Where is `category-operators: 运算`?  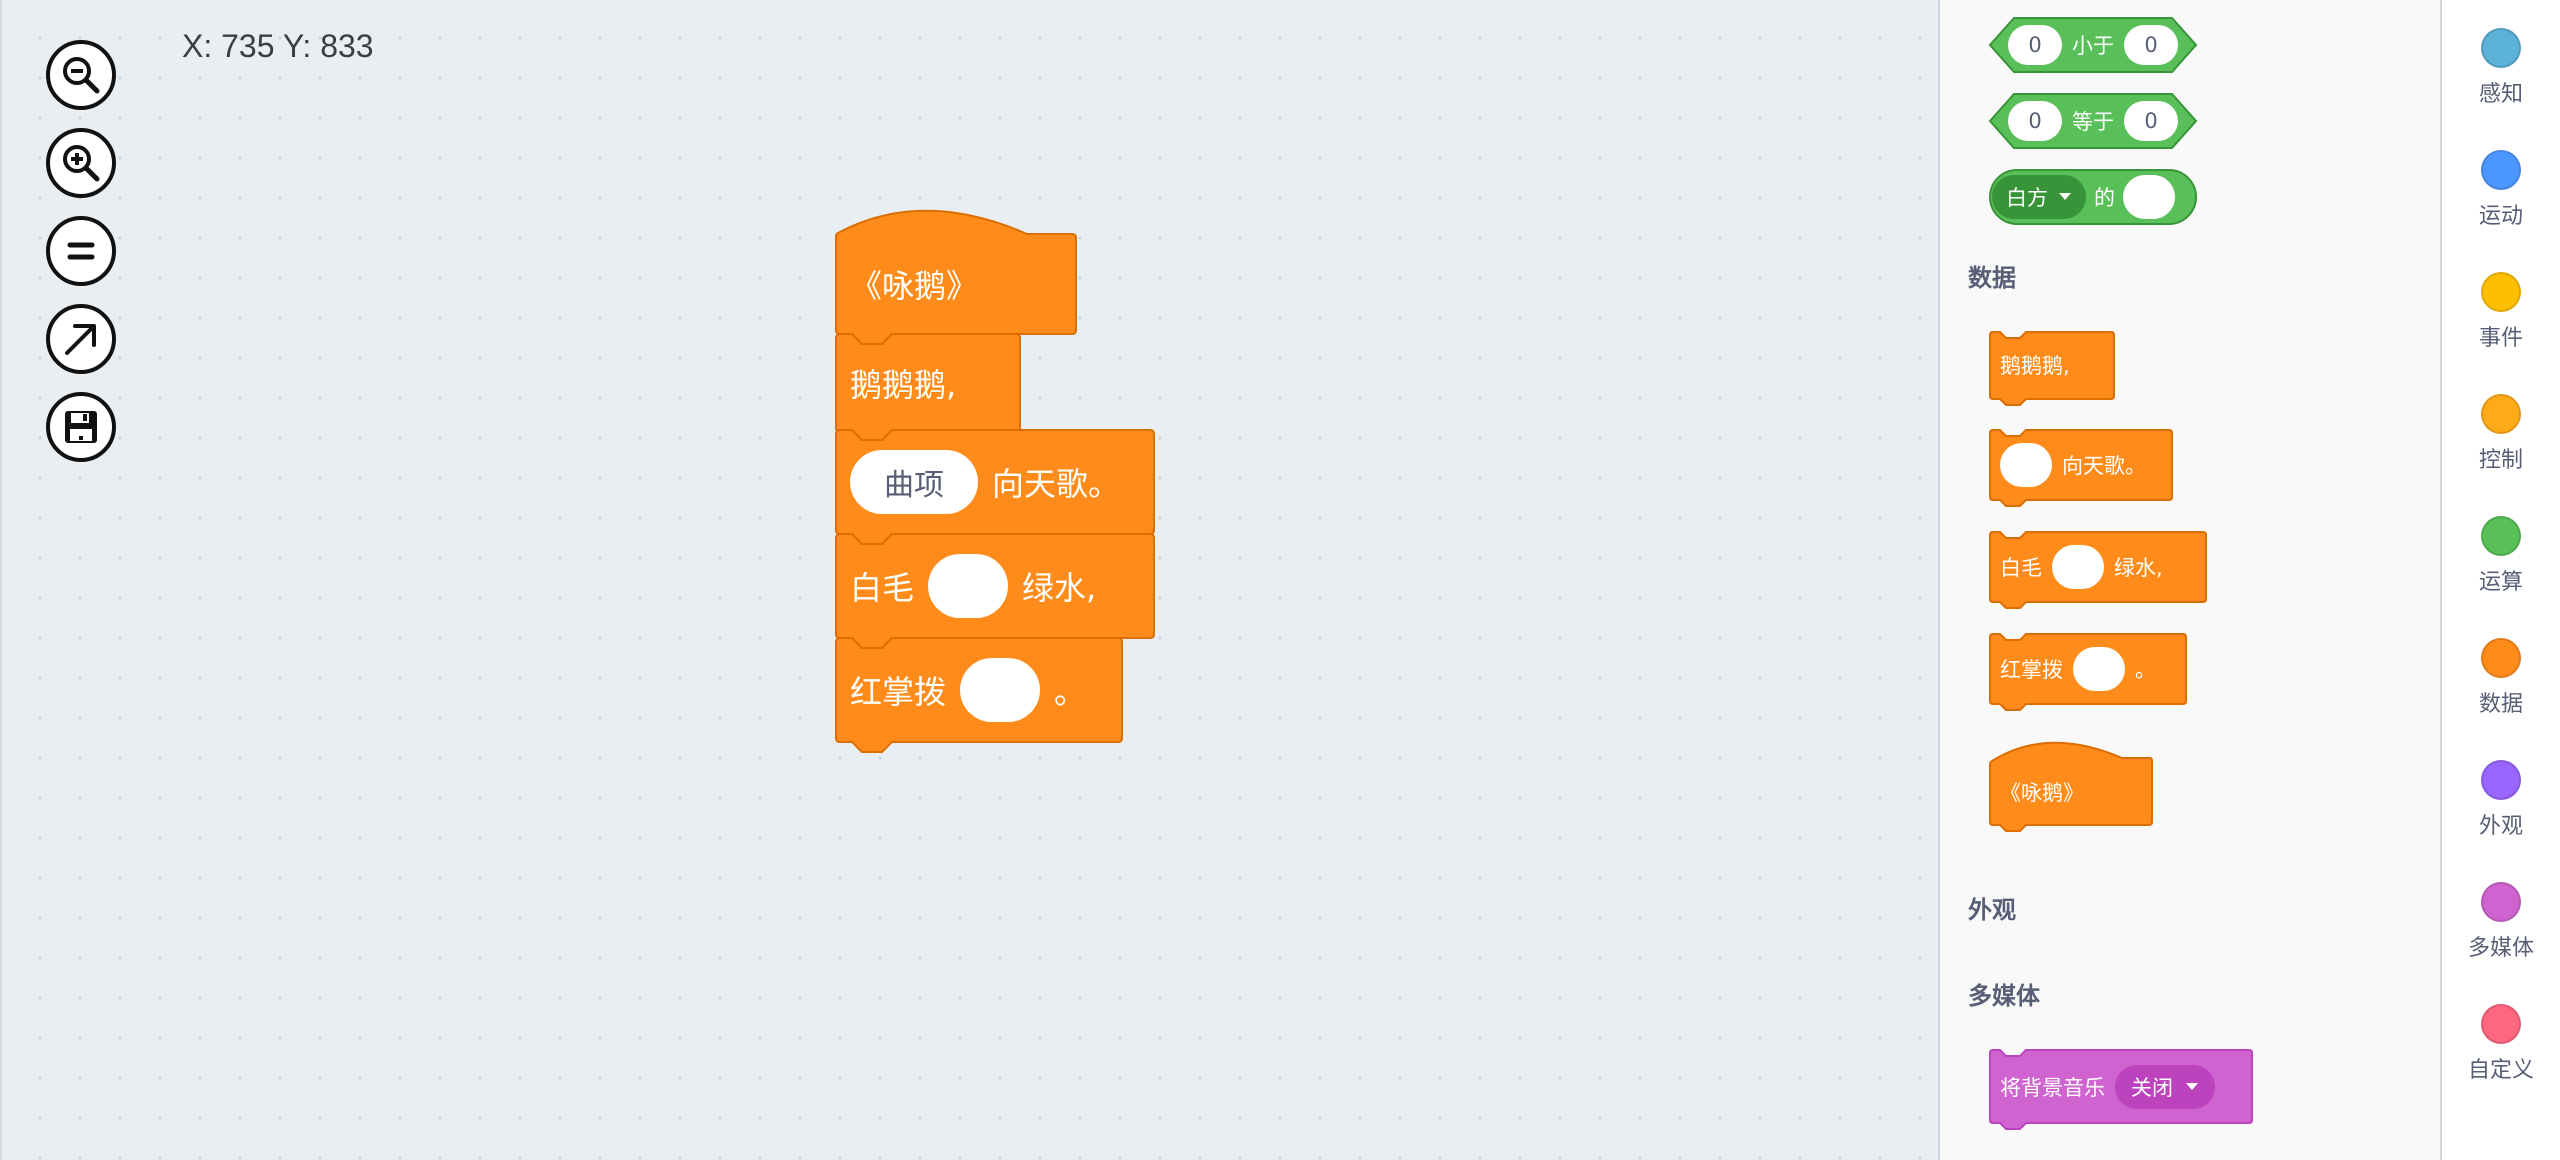 category-operators: 运算 is located at coordinates (2501, 556).